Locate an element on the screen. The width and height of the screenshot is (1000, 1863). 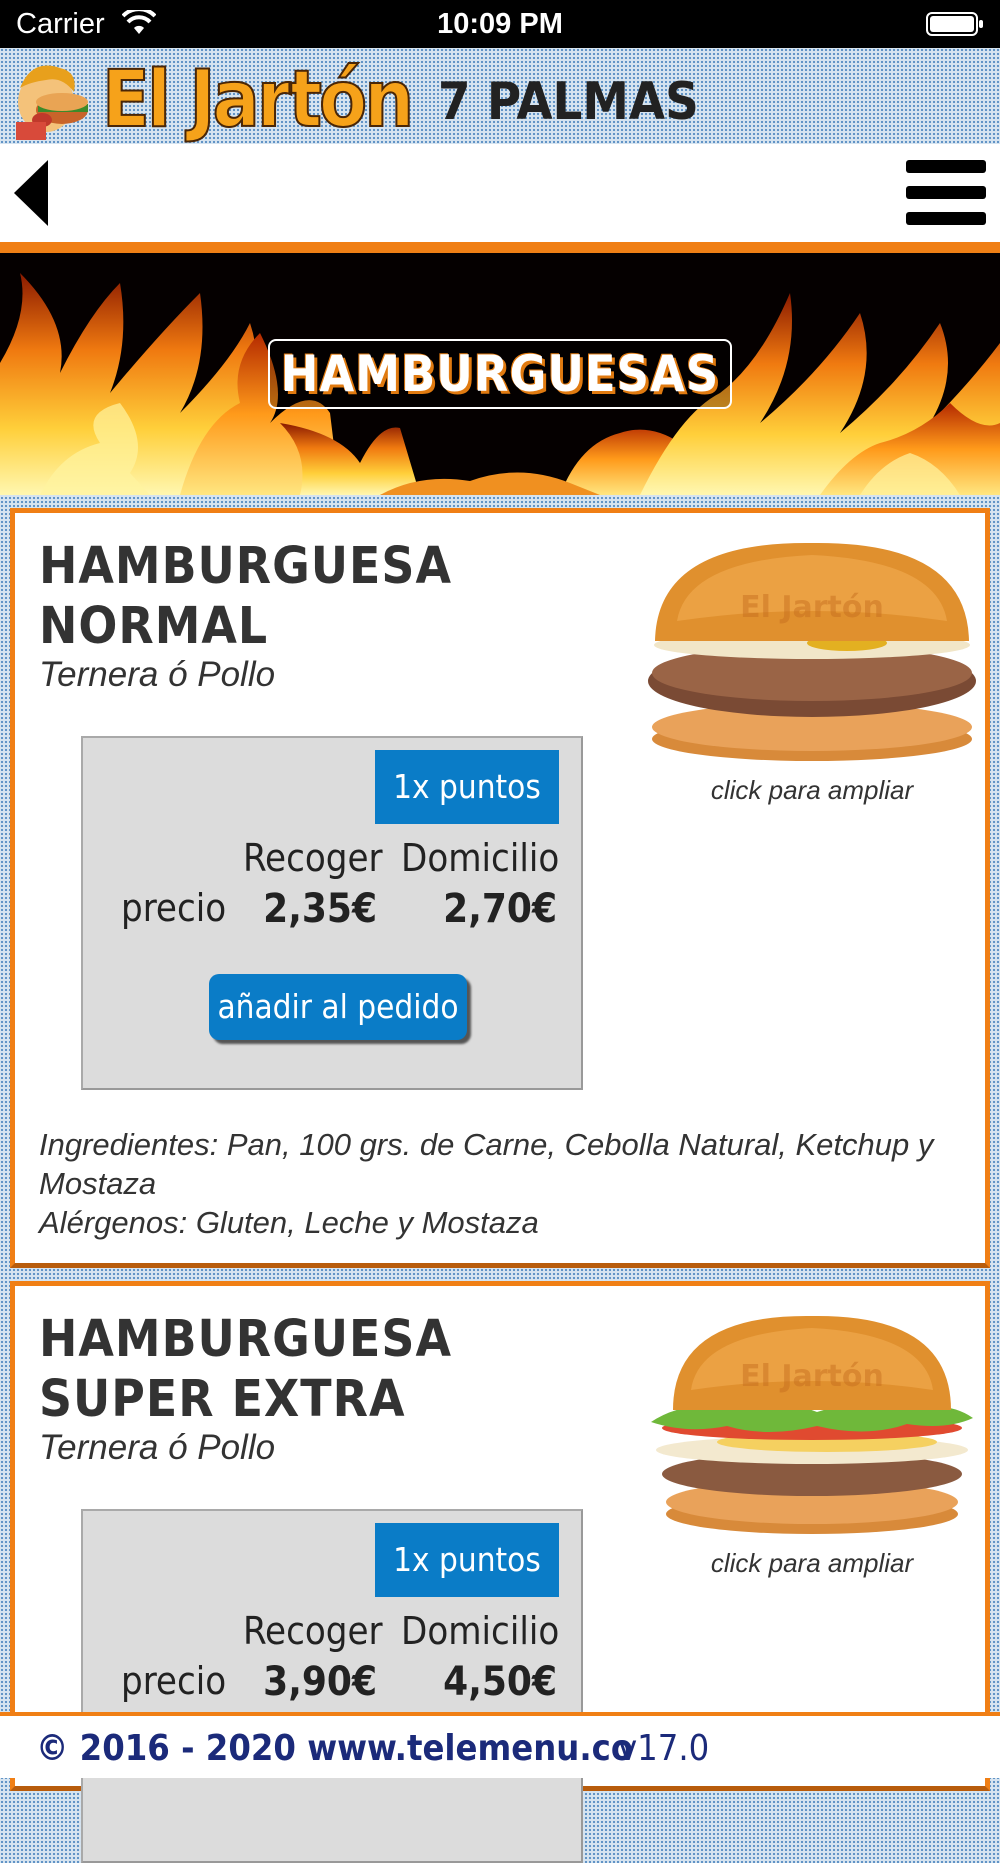
category-banner: HAMBURGUESAS is located at coordinates (500, 374).